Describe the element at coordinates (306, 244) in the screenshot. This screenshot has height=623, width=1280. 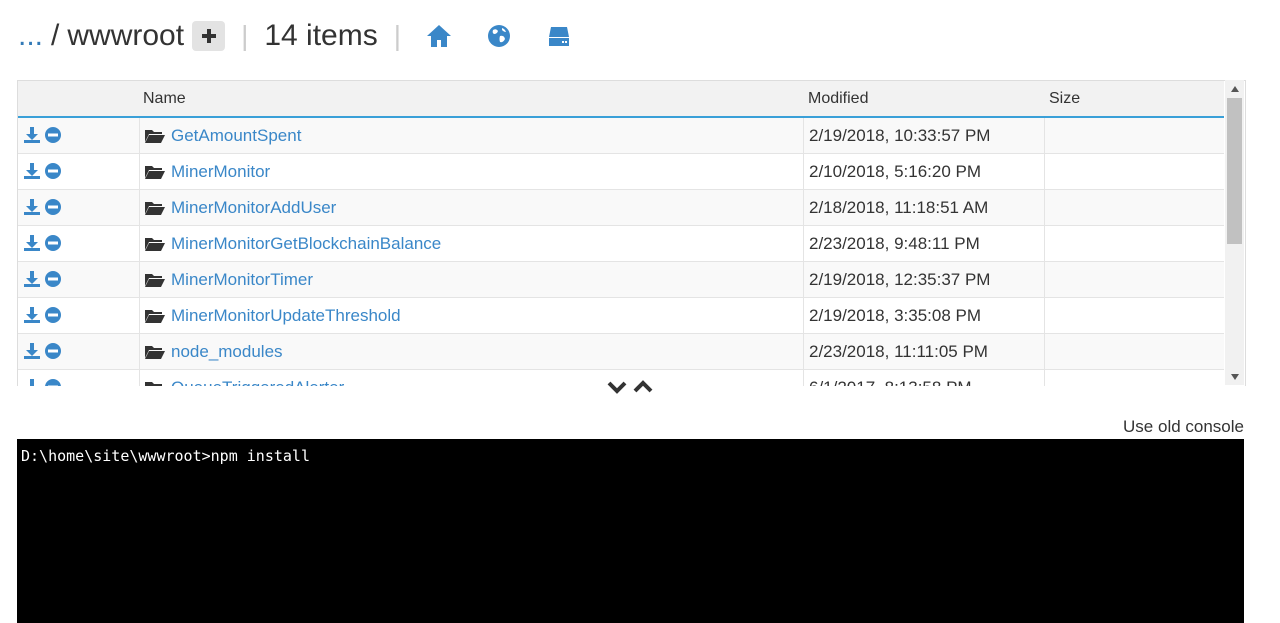
I see `folder-link: MinerMonitorGetBlockchainBalance` at that location.